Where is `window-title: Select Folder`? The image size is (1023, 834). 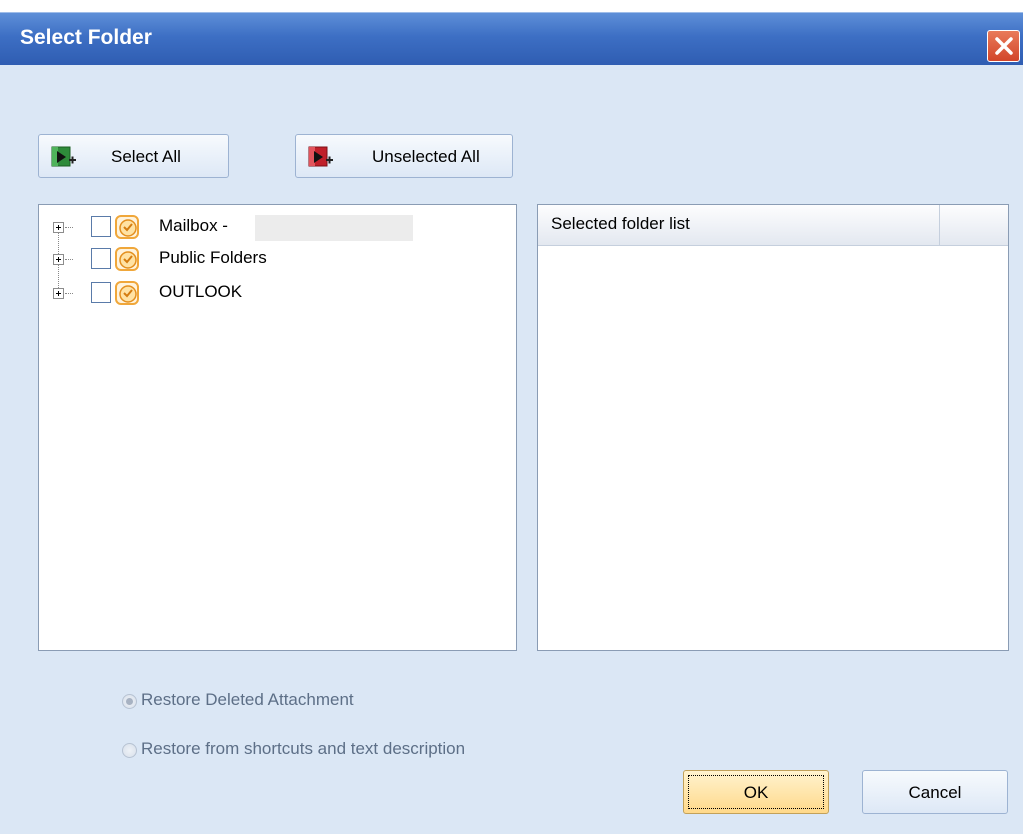 window-title: Select Folder is located at coordinates (86, 37).